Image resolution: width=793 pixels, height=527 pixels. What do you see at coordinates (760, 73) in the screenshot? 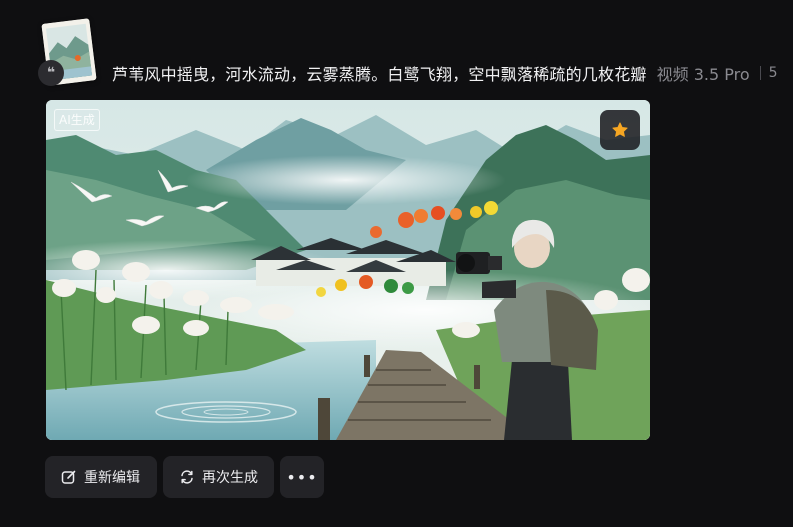
I see `meta-divider` at bounding box center [760, 73].